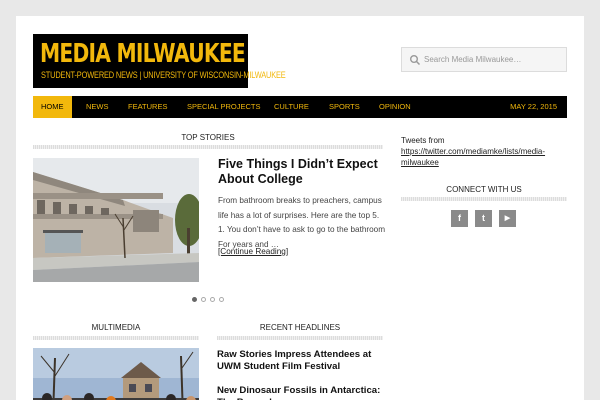 The image size is (600, 400). I want to click on nav-item-culture: CULTURE, so click(291, 107).